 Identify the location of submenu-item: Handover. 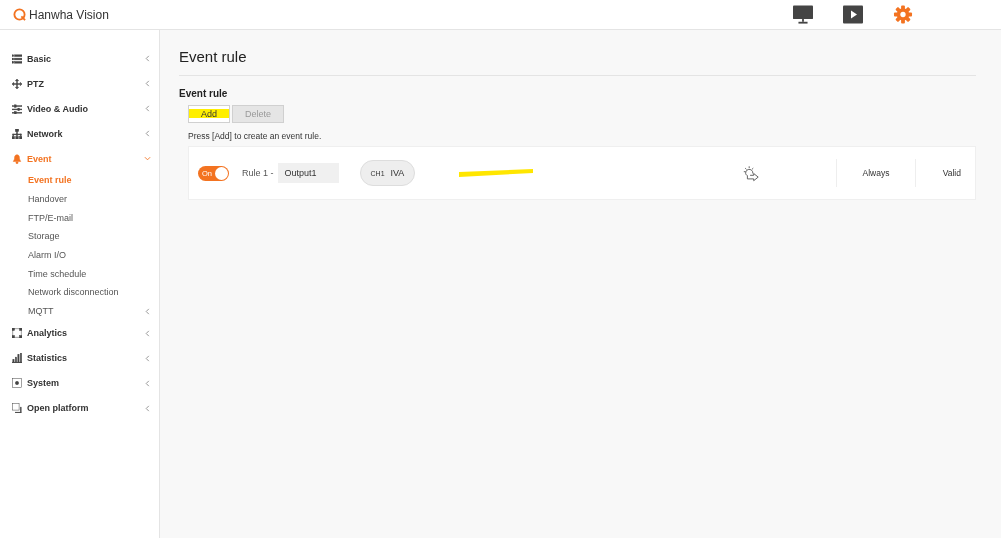
(79, 199).